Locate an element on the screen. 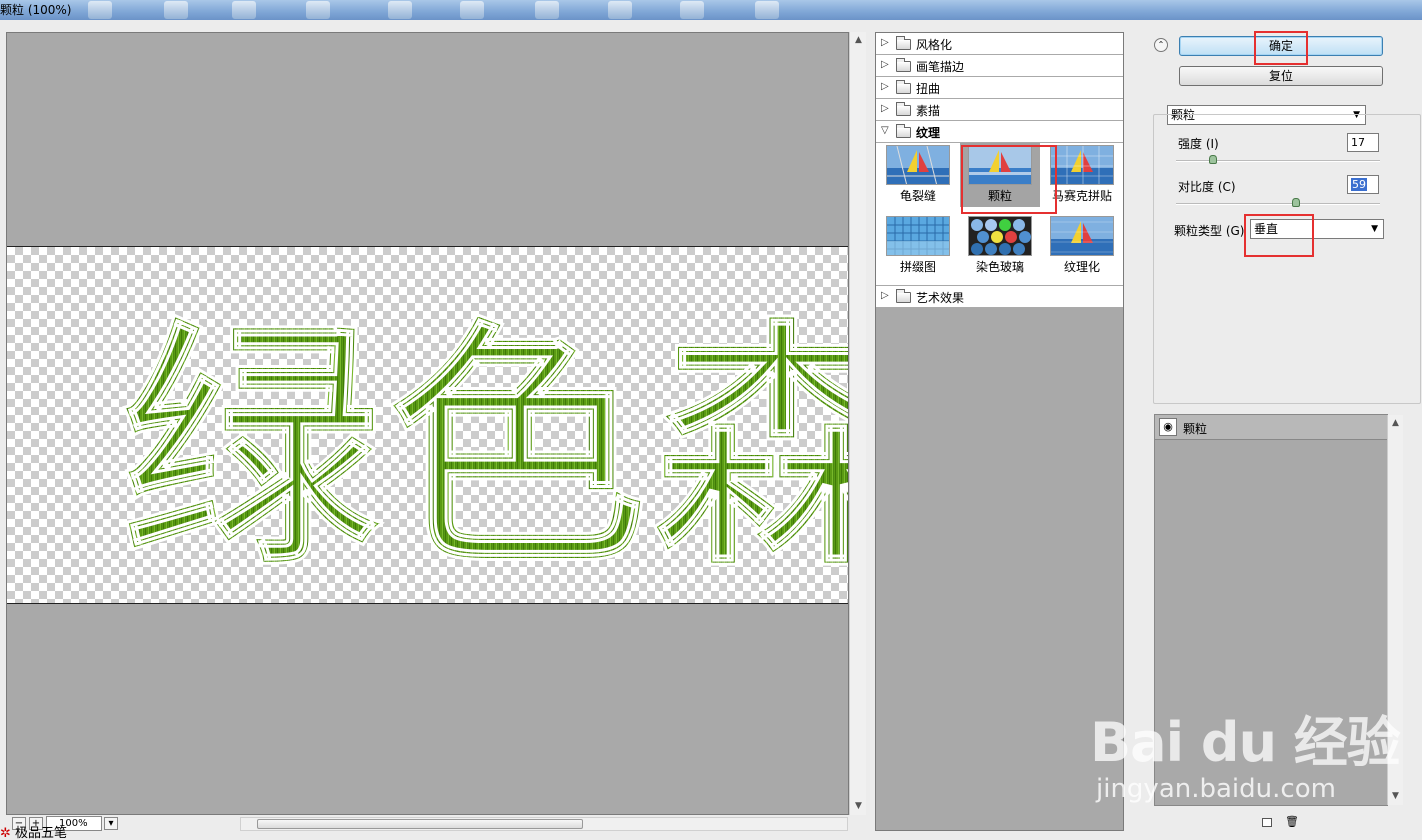 The width and height of the screenshot is (1422, 840). filter-label: 染色玻璃 is located at coordinates (999, 267).